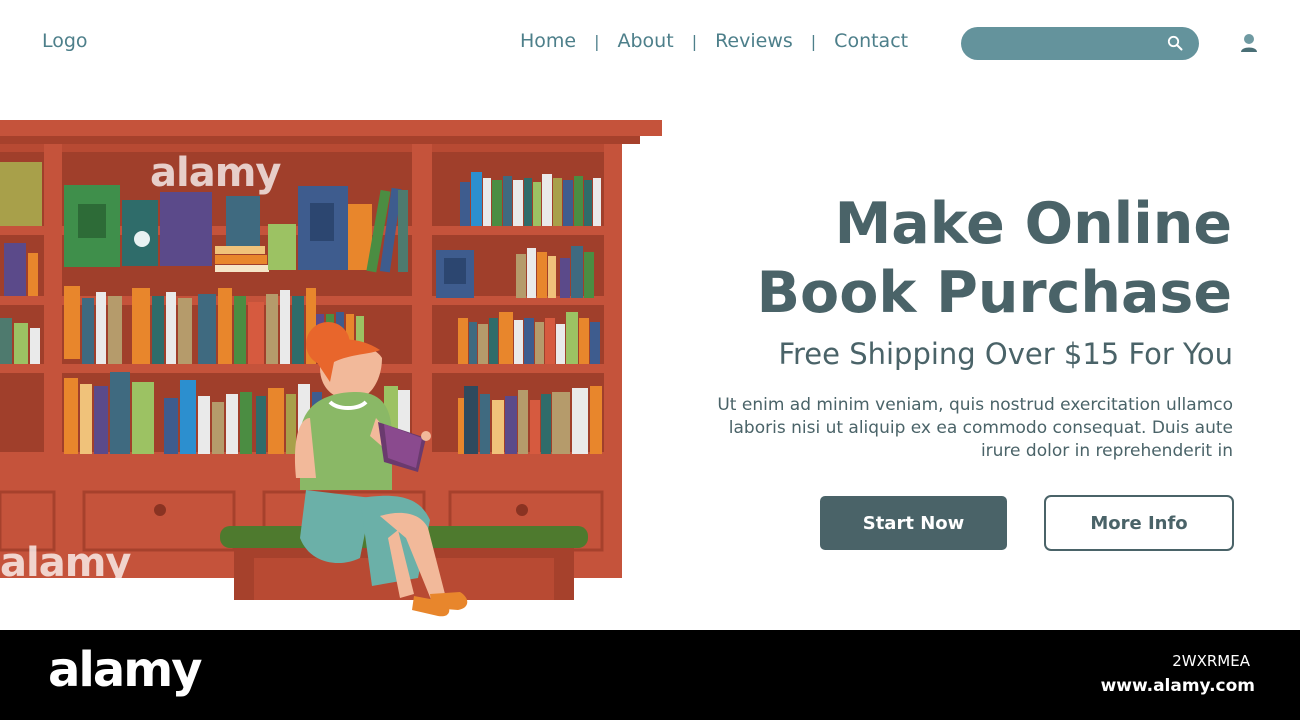 This screenshot has width=1300, height=720. I want to click on search-input, so click(1080, 43).